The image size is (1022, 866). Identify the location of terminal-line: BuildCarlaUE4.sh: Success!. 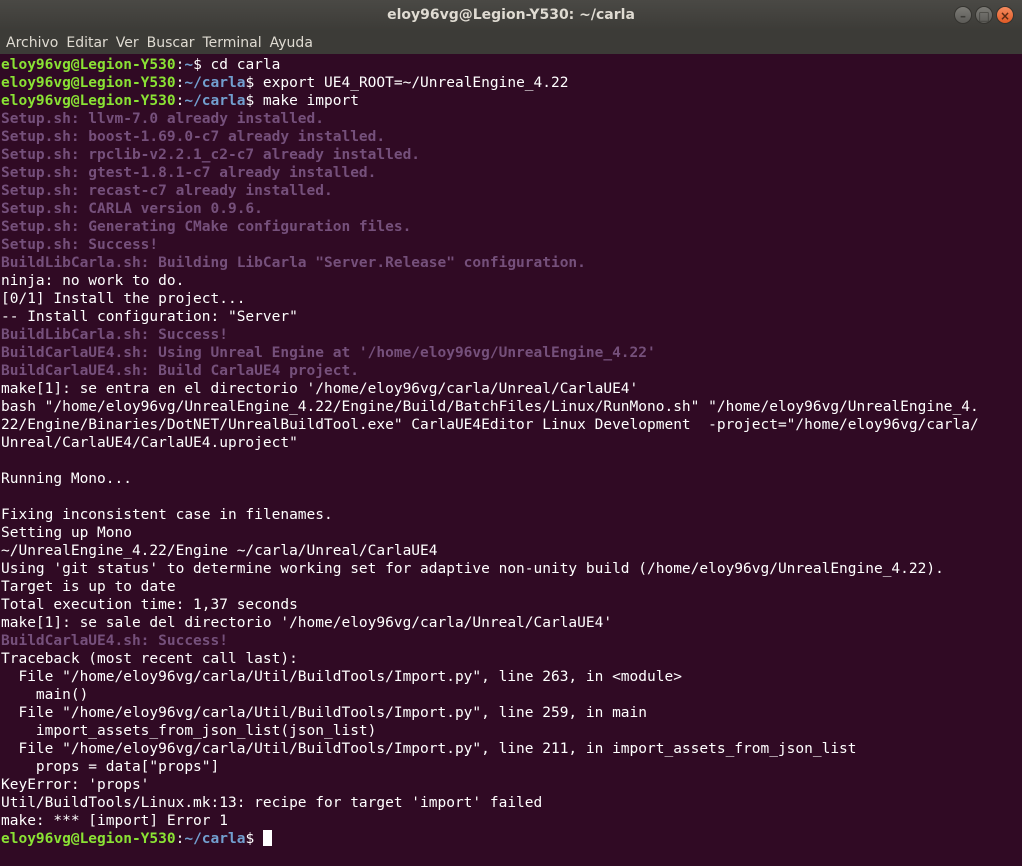
(114, 641).